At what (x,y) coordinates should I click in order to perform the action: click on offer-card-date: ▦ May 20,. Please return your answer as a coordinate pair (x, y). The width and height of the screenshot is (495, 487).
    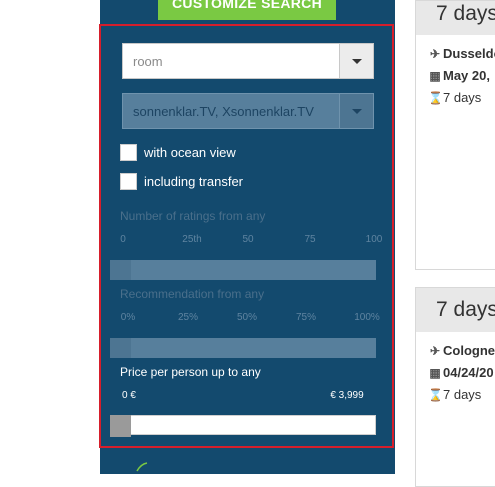
    Looking at the image, I should click on (455, 76).